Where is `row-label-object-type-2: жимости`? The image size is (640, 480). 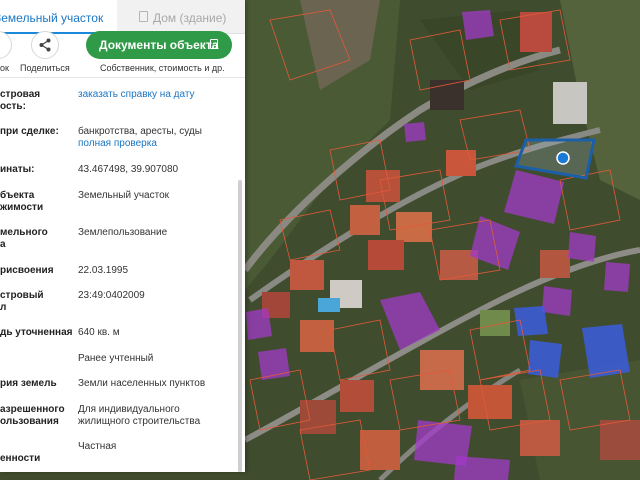 row-label-object-type-2: жимости is located at coordinates (22, 207).